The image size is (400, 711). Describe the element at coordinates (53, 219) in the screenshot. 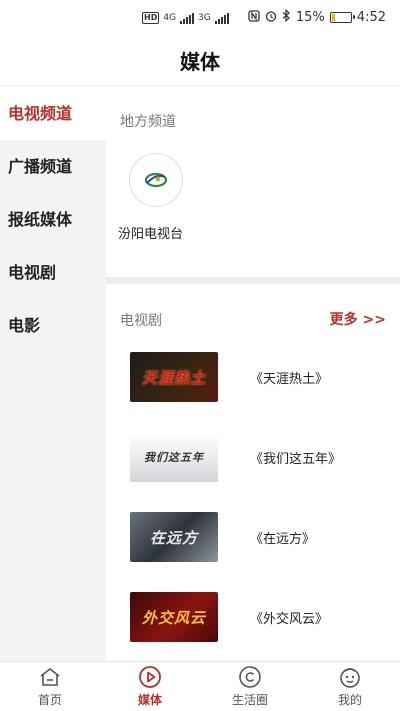

I see `sidebar-item-newspaper-media: 报纸媒体` at that location.